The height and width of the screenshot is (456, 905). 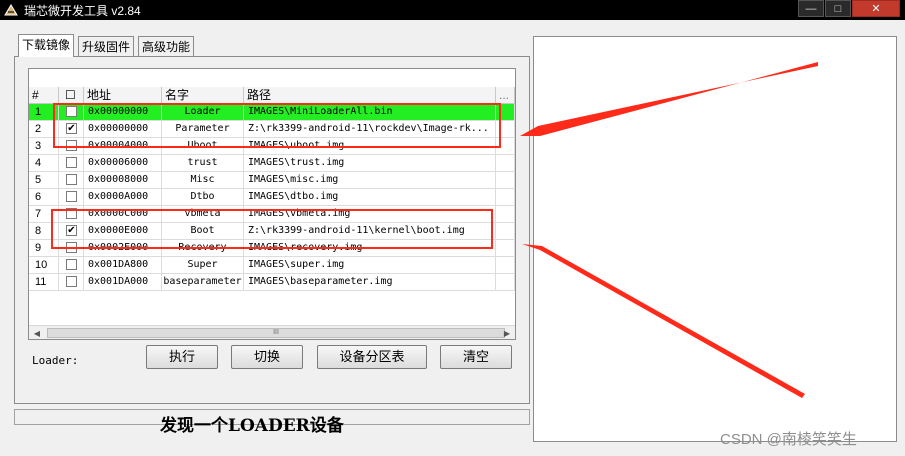 I want to click on scroll-thumb: III, so click(x=276, y=333).